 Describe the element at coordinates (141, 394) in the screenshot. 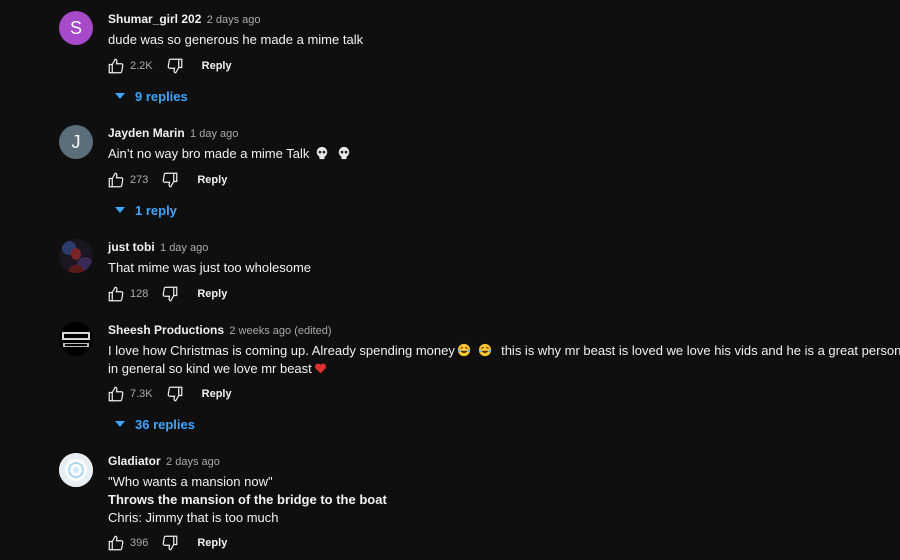

I see `like-count: 7.3K` at that location.